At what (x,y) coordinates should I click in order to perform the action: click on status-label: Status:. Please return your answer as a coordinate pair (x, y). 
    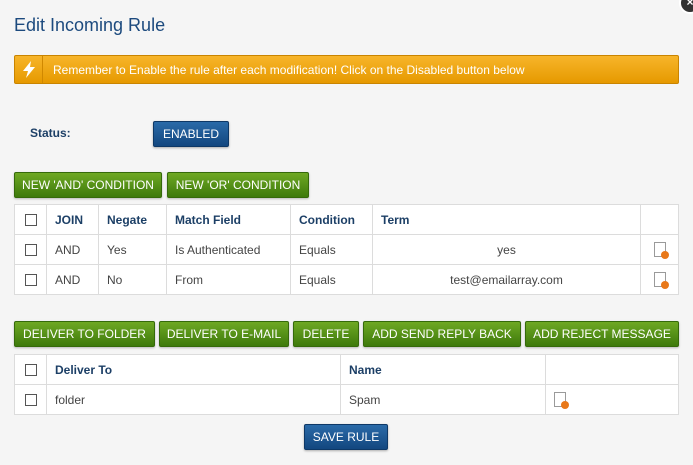
    Looking at the image, I should click on (50, 133).